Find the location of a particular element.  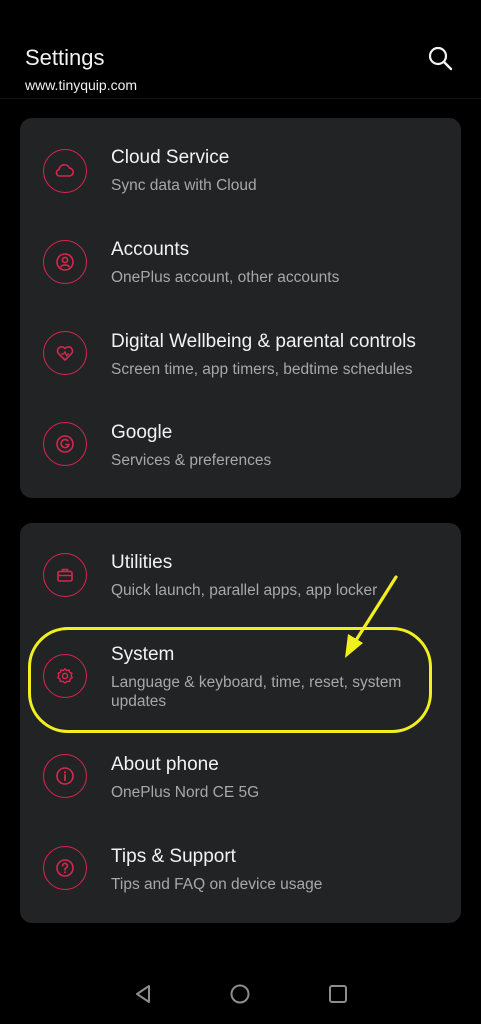

setting-cloud-service: Cloud Service Sync data with Cloud is located at coordinates (240, 174).